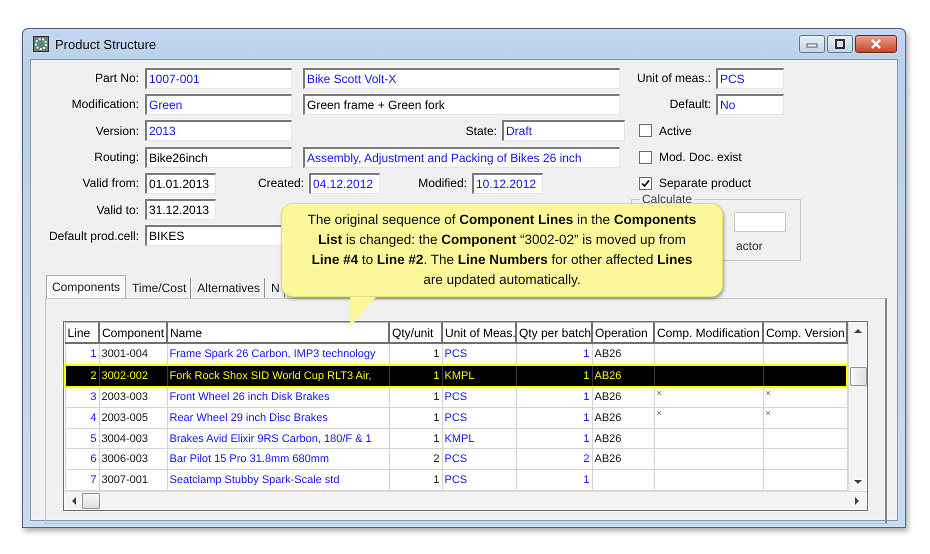 This screenshot has height=554, width=930. What do you see at coordinates (218, 104) in the screenshot?
I see `modification-field: Green` at bounding box center [218, 104].